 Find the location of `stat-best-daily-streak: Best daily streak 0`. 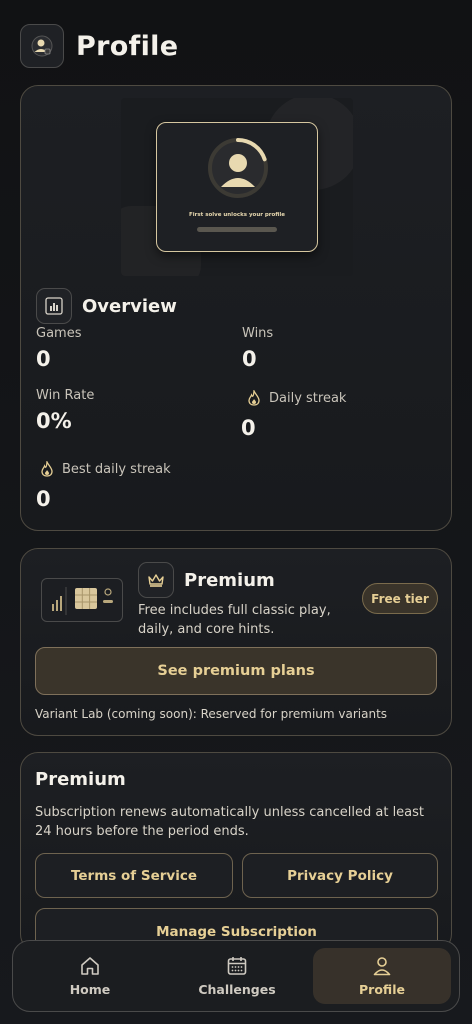

stat-best-daily-streak: Best daily streak 0 is located at coordinates (103, 486).